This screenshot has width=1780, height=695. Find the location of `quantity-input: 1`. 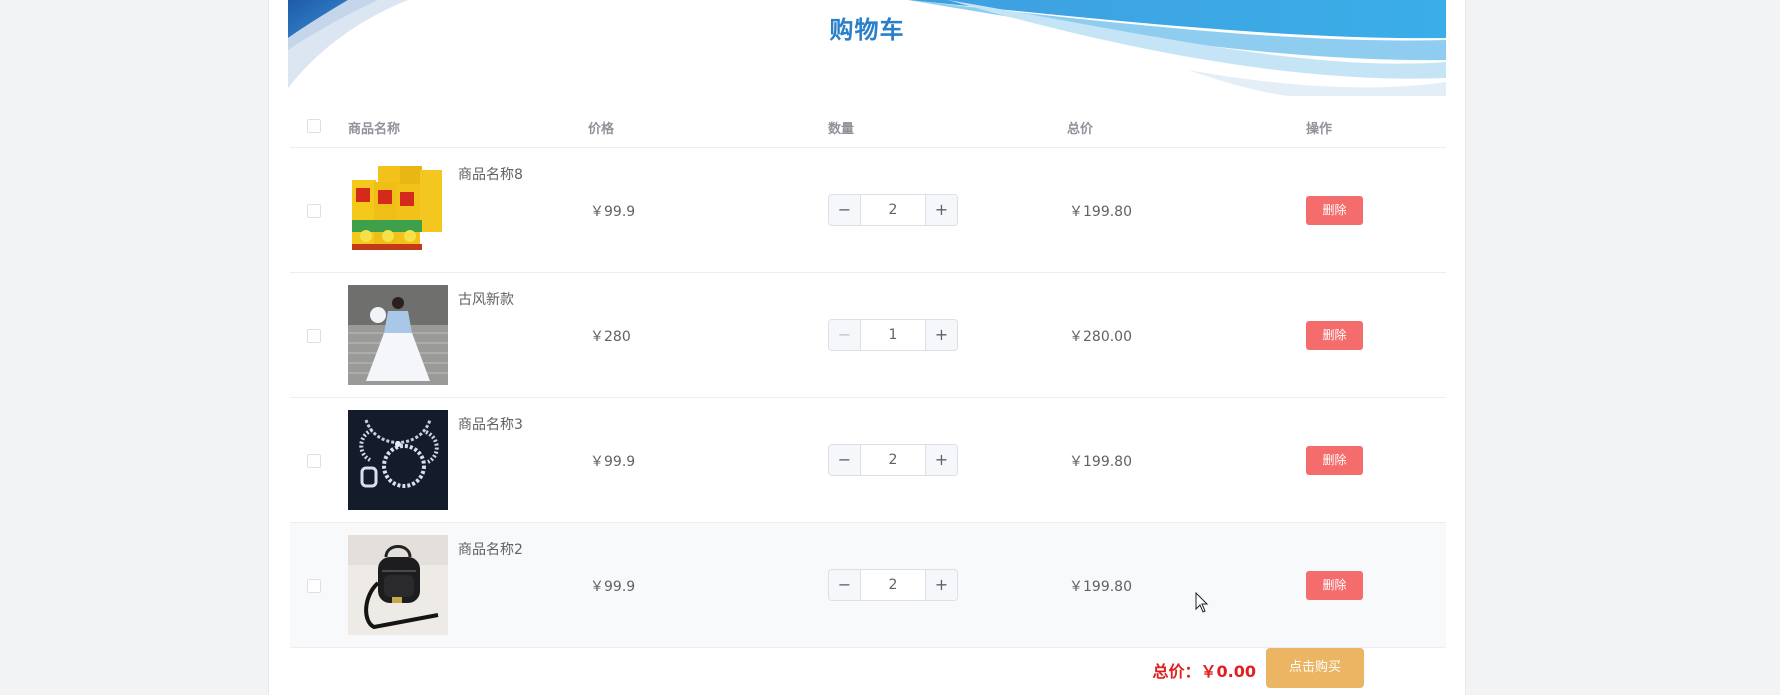

quantity-input: 1 is located at coordinates (893, 335).